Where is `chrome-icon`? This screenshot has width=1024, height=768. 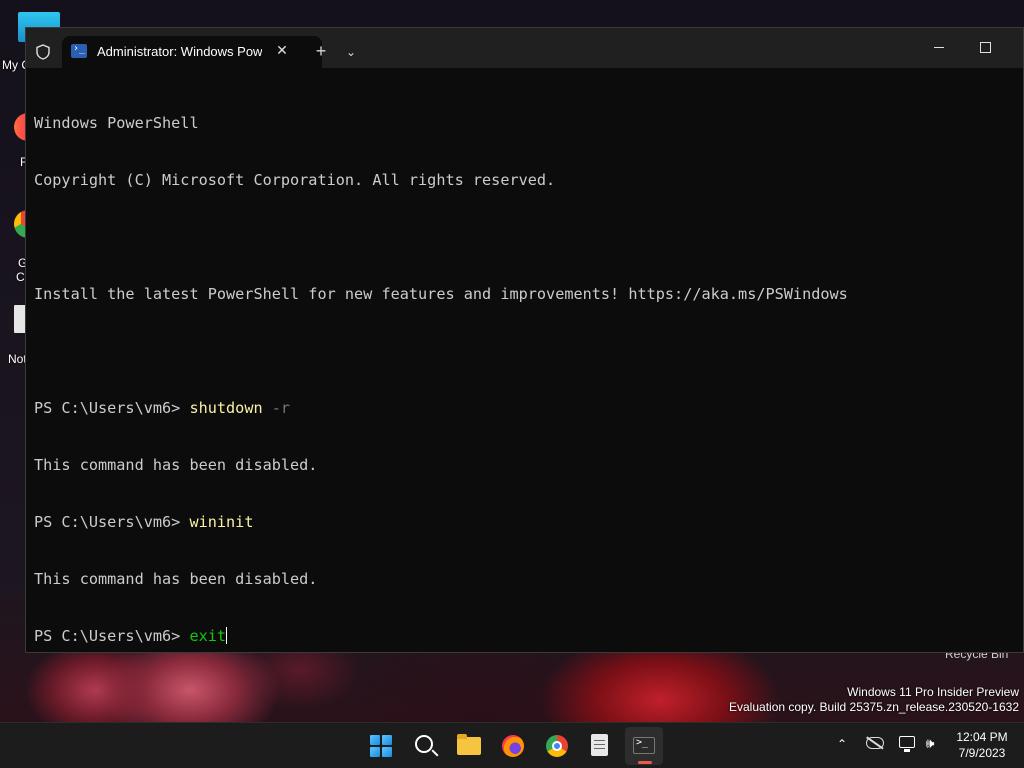
chrome-icon is located at coordinates (557, 746).